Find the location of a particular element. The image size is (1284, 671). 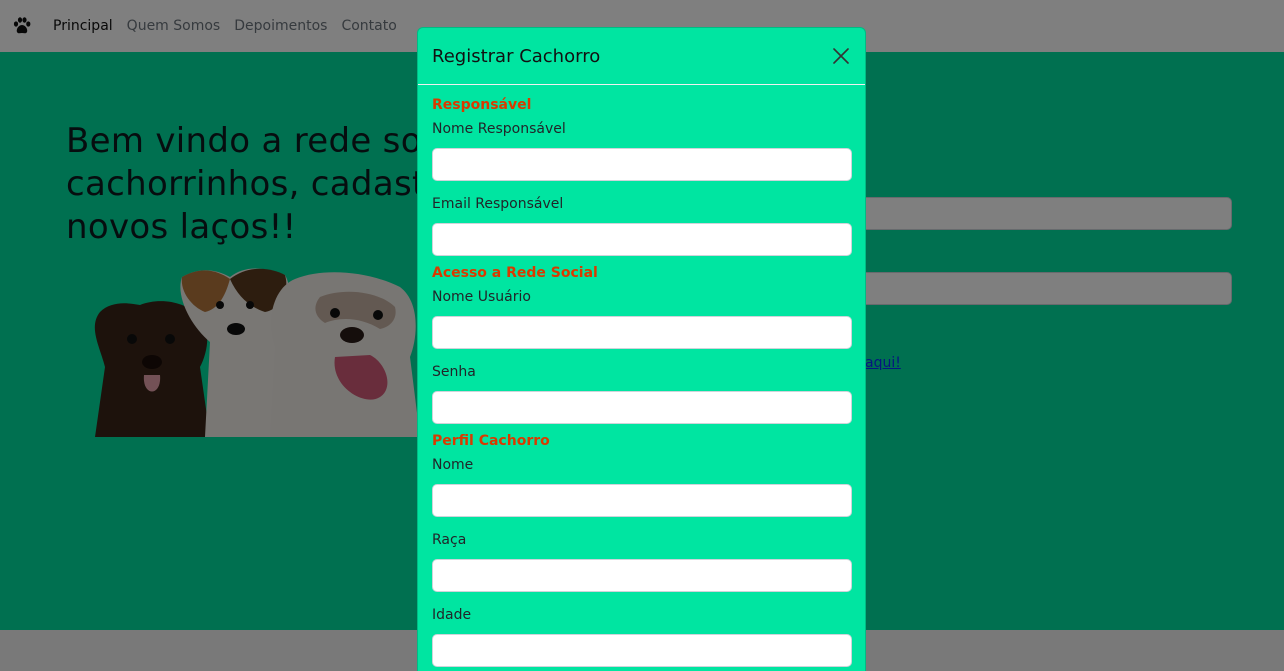

label-senha: Senha is located at coordinates (454, 372).